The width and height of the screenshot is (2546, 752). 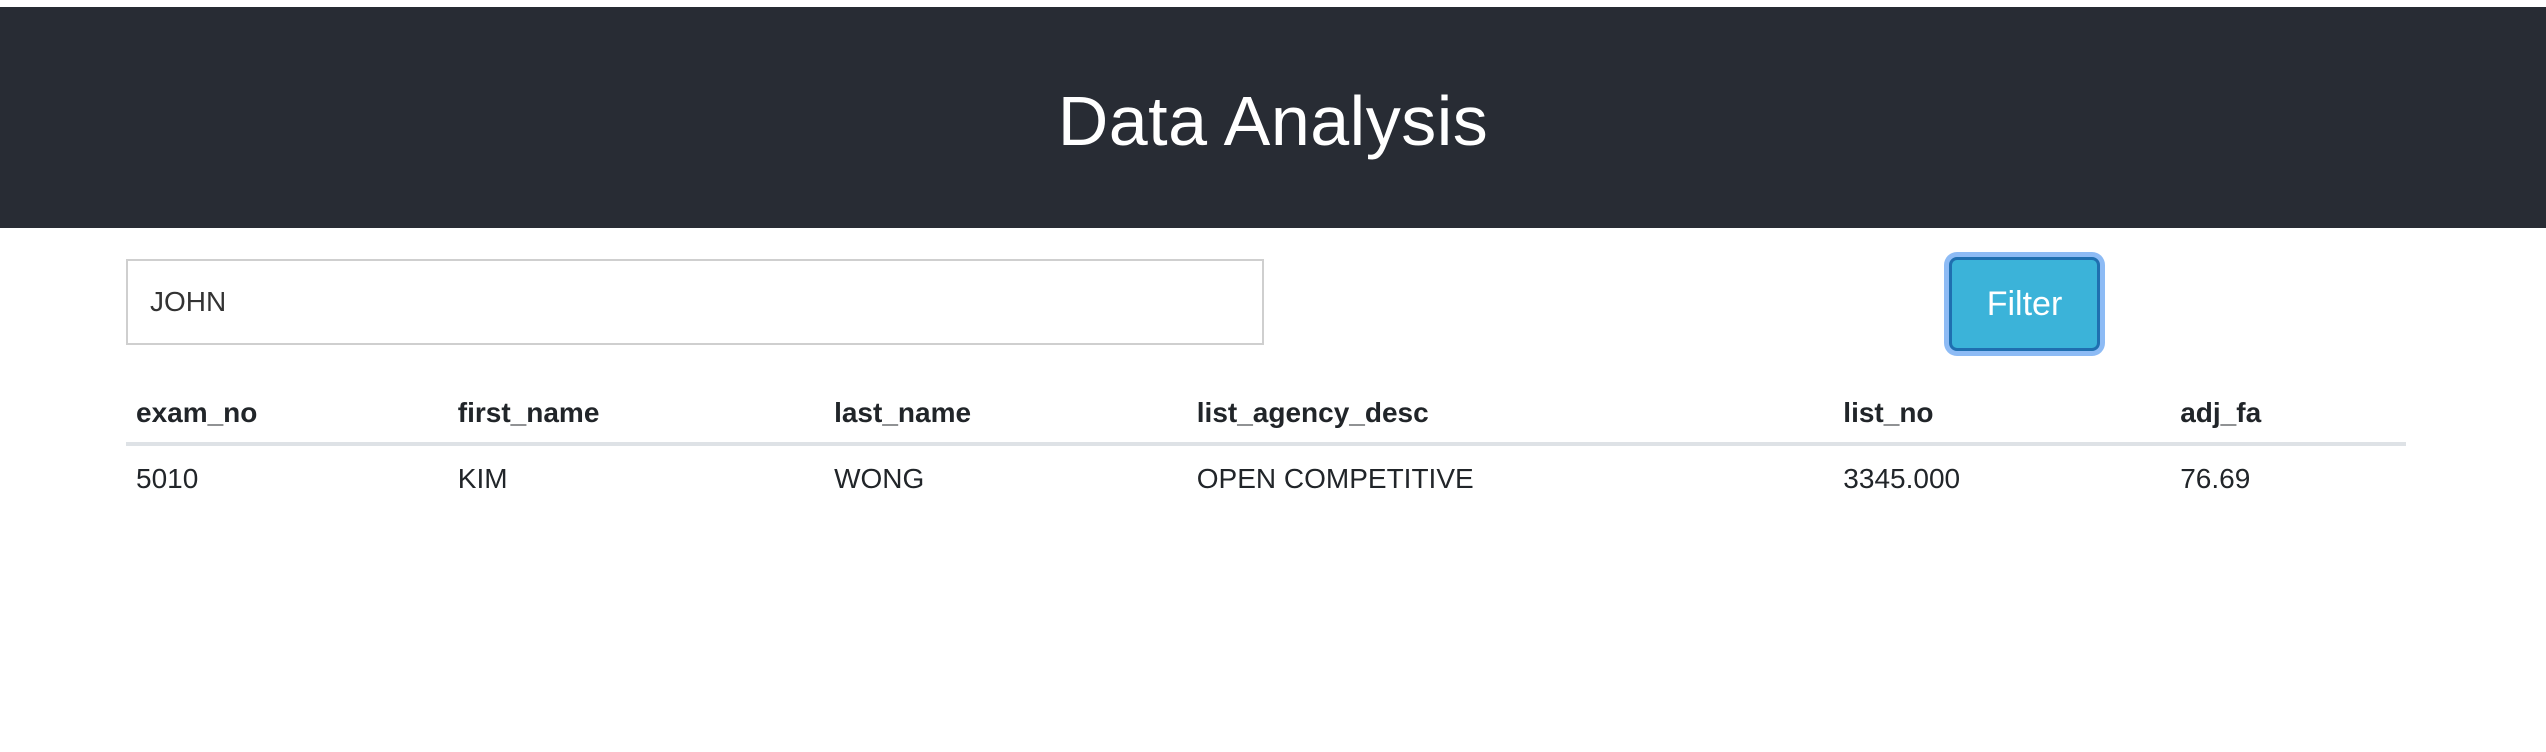 I want to click on page-title: Data Analysis, so click(x=1273, y=120).